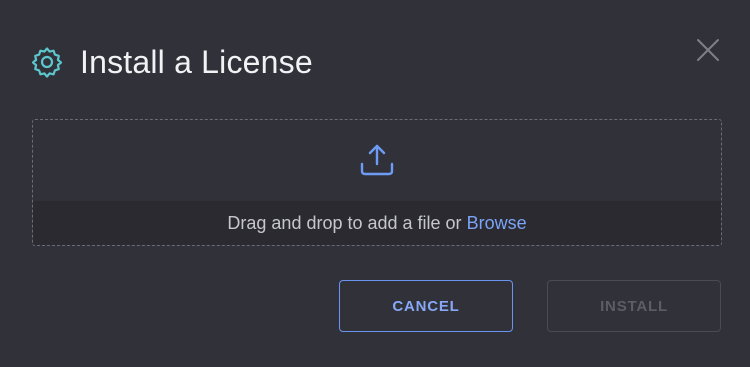  Describe the element at coordinates (426, 306) in the screenshot. I see `cancel-button: CANCEL` at that location.